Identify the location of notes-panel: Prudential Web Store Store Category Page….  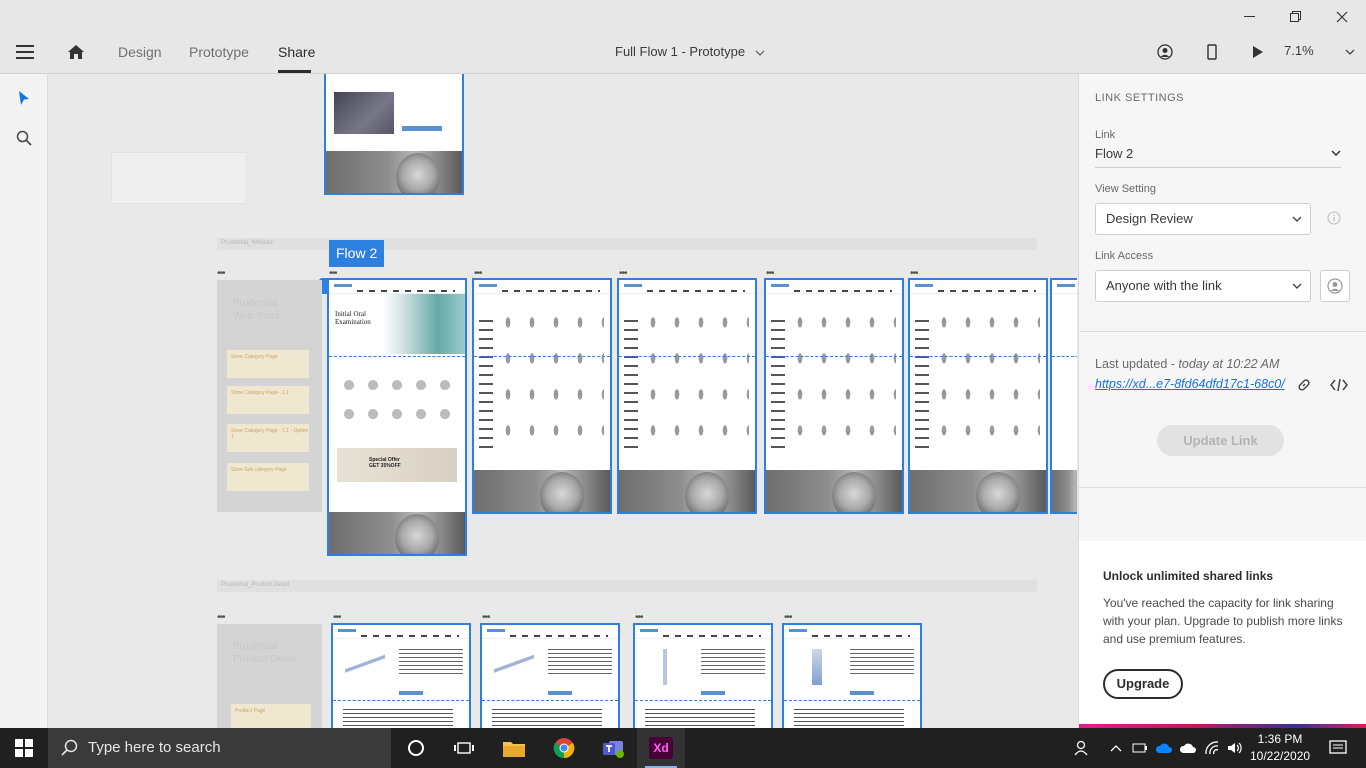
(269, 396).